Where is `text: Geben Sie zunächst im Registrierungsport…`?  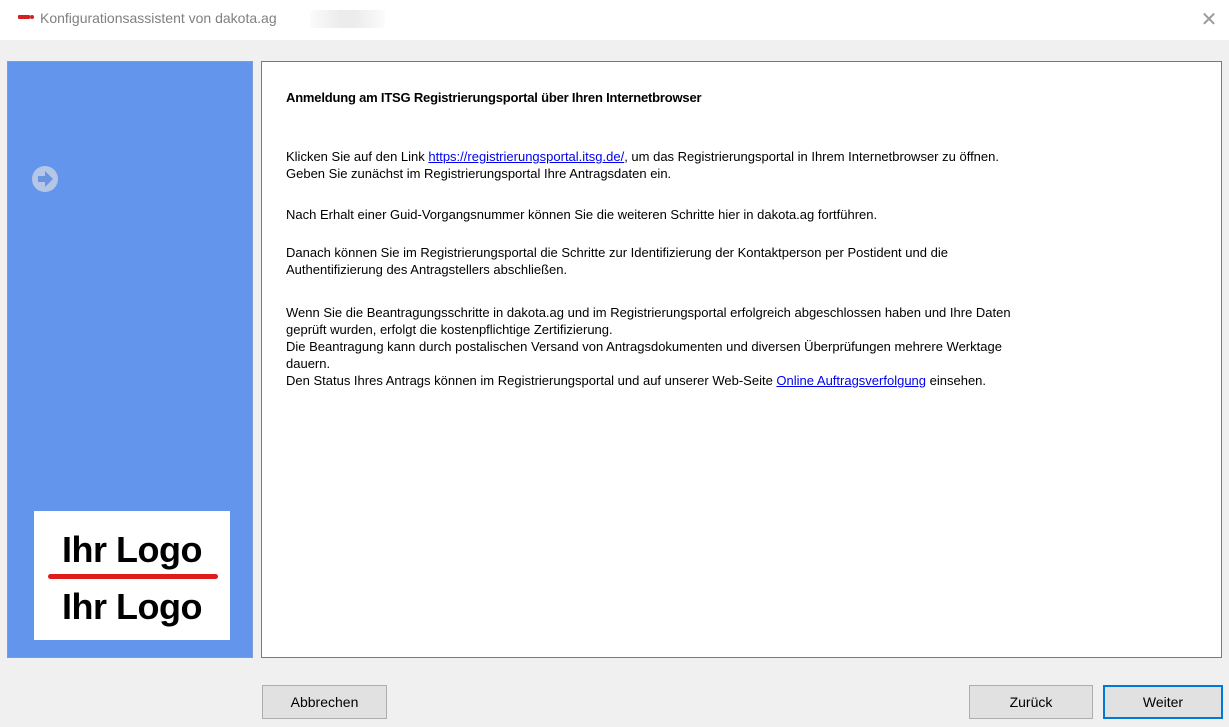
text: Geben Sie zunächst im Registrierungsport… is located at coordinates (479, 173).